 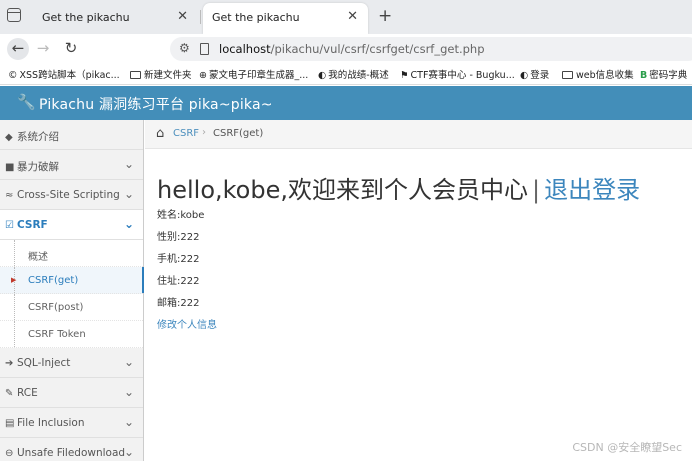 What do you see at coordinates (38, 167) in the screenshot?
I see `sidebar-item-label: 暴力破解` at bounding box center [38, 167].